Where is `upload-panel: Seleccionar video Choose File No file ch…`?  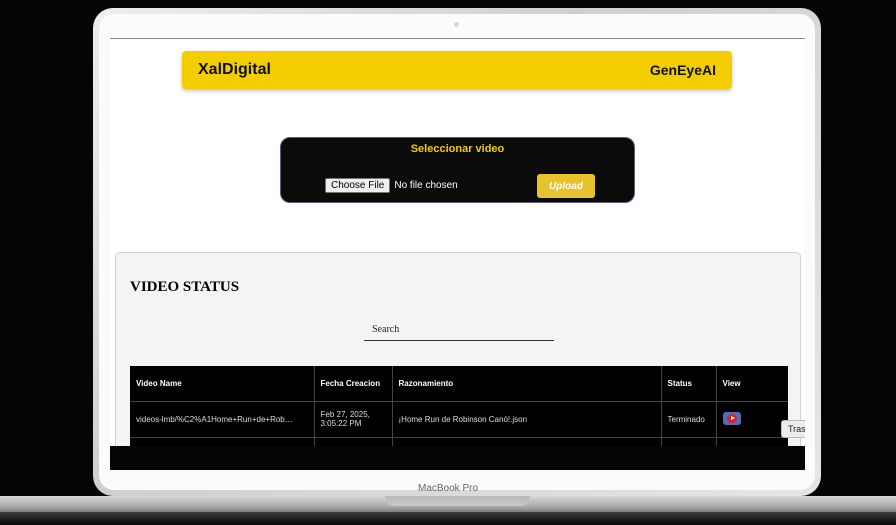 upload-panel: Seleccionar video Choose File No file ch… is located at coordinates (457, 170).